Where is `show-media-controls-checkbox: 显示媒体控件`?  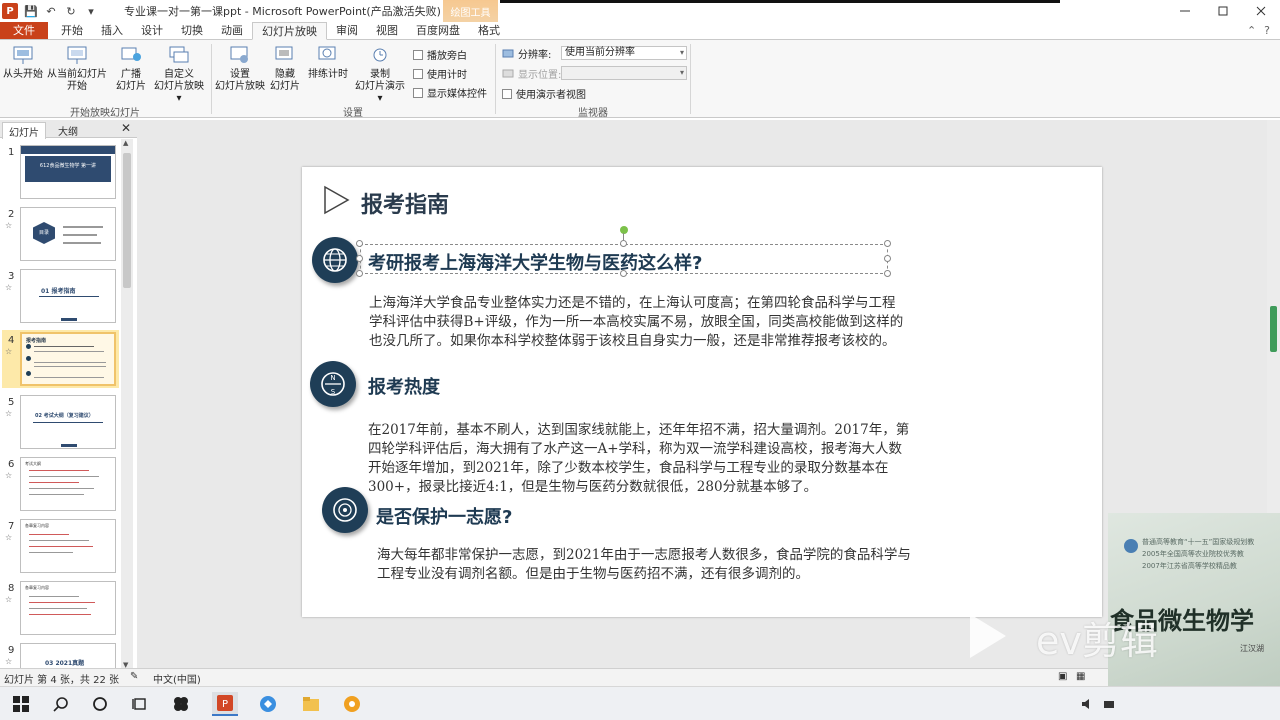
show-media-controls-checkbox: 显示媒体控件 is located at coordinates (450, 92).